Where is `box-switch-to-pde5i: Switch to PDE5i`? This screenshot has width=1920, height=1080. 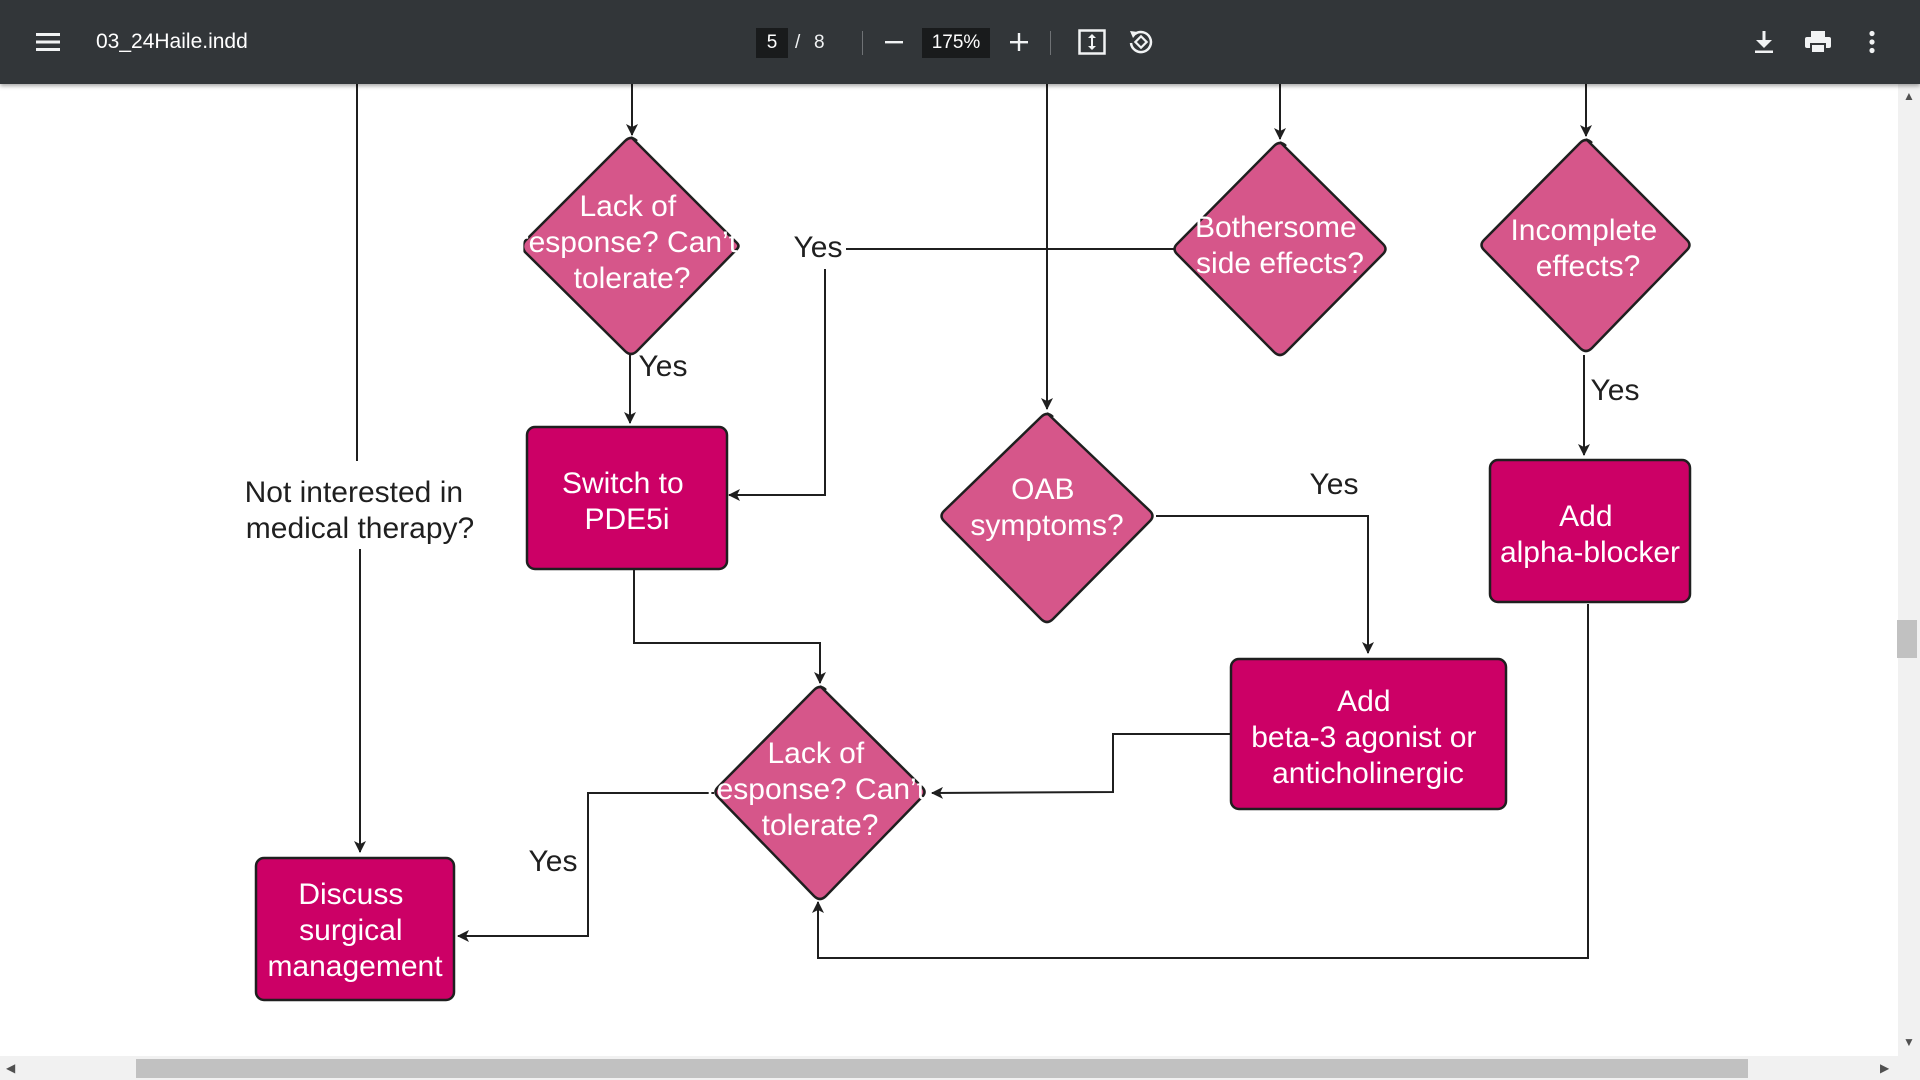 box-switch-to-pde5i: Switch to PDE5i is located at coordinates (627, 498).